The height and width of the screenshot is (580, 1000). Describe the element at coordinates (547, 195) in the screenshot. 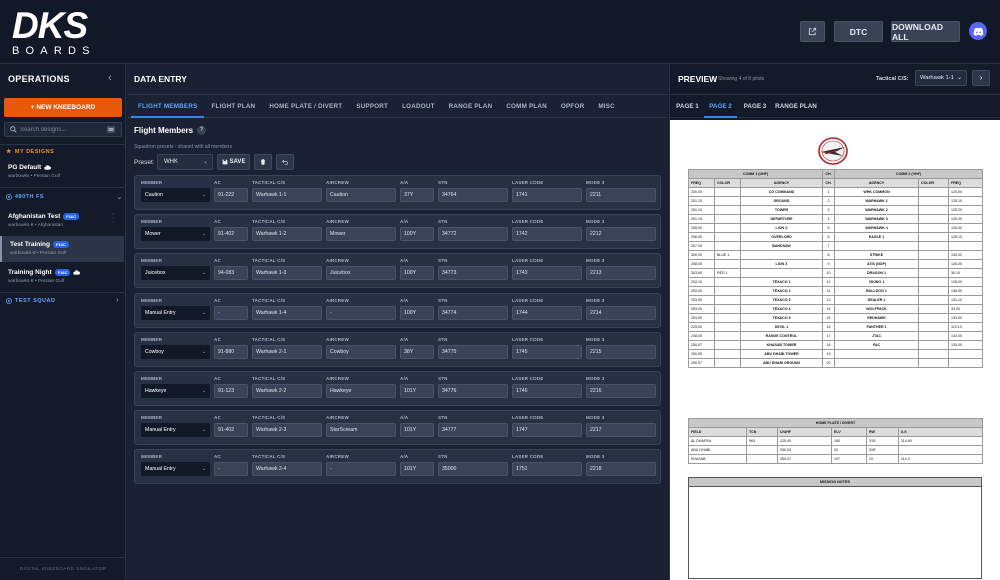

I see `field-laser-input: 1741` at that location.